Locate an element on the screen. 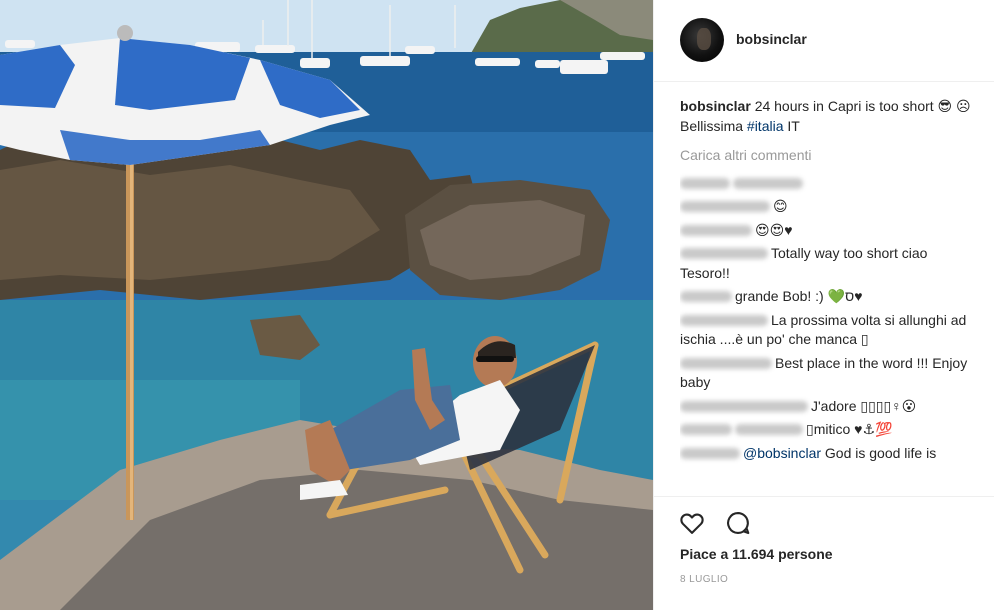 The width and height of the screenshot is (1000, 610). comment-mention: @bobsinclar is located at coordinates (782, 453).